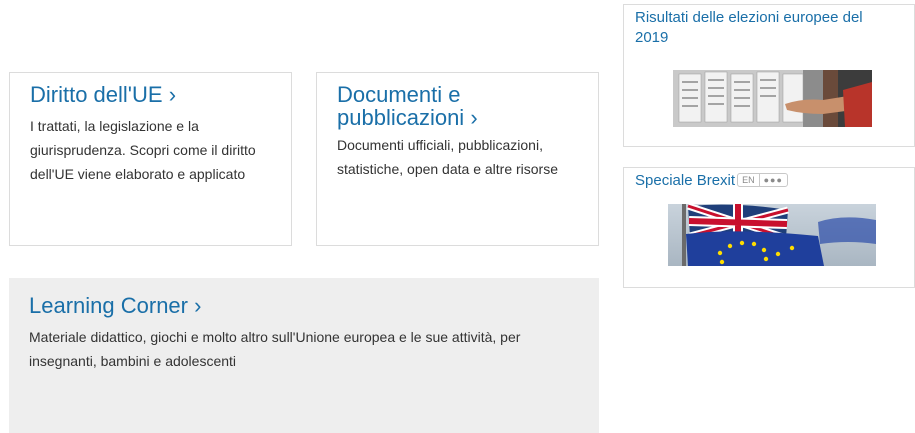  I want to click on card-diritto-ue-link: Diritto dell'UE ›, so click(153, 94).